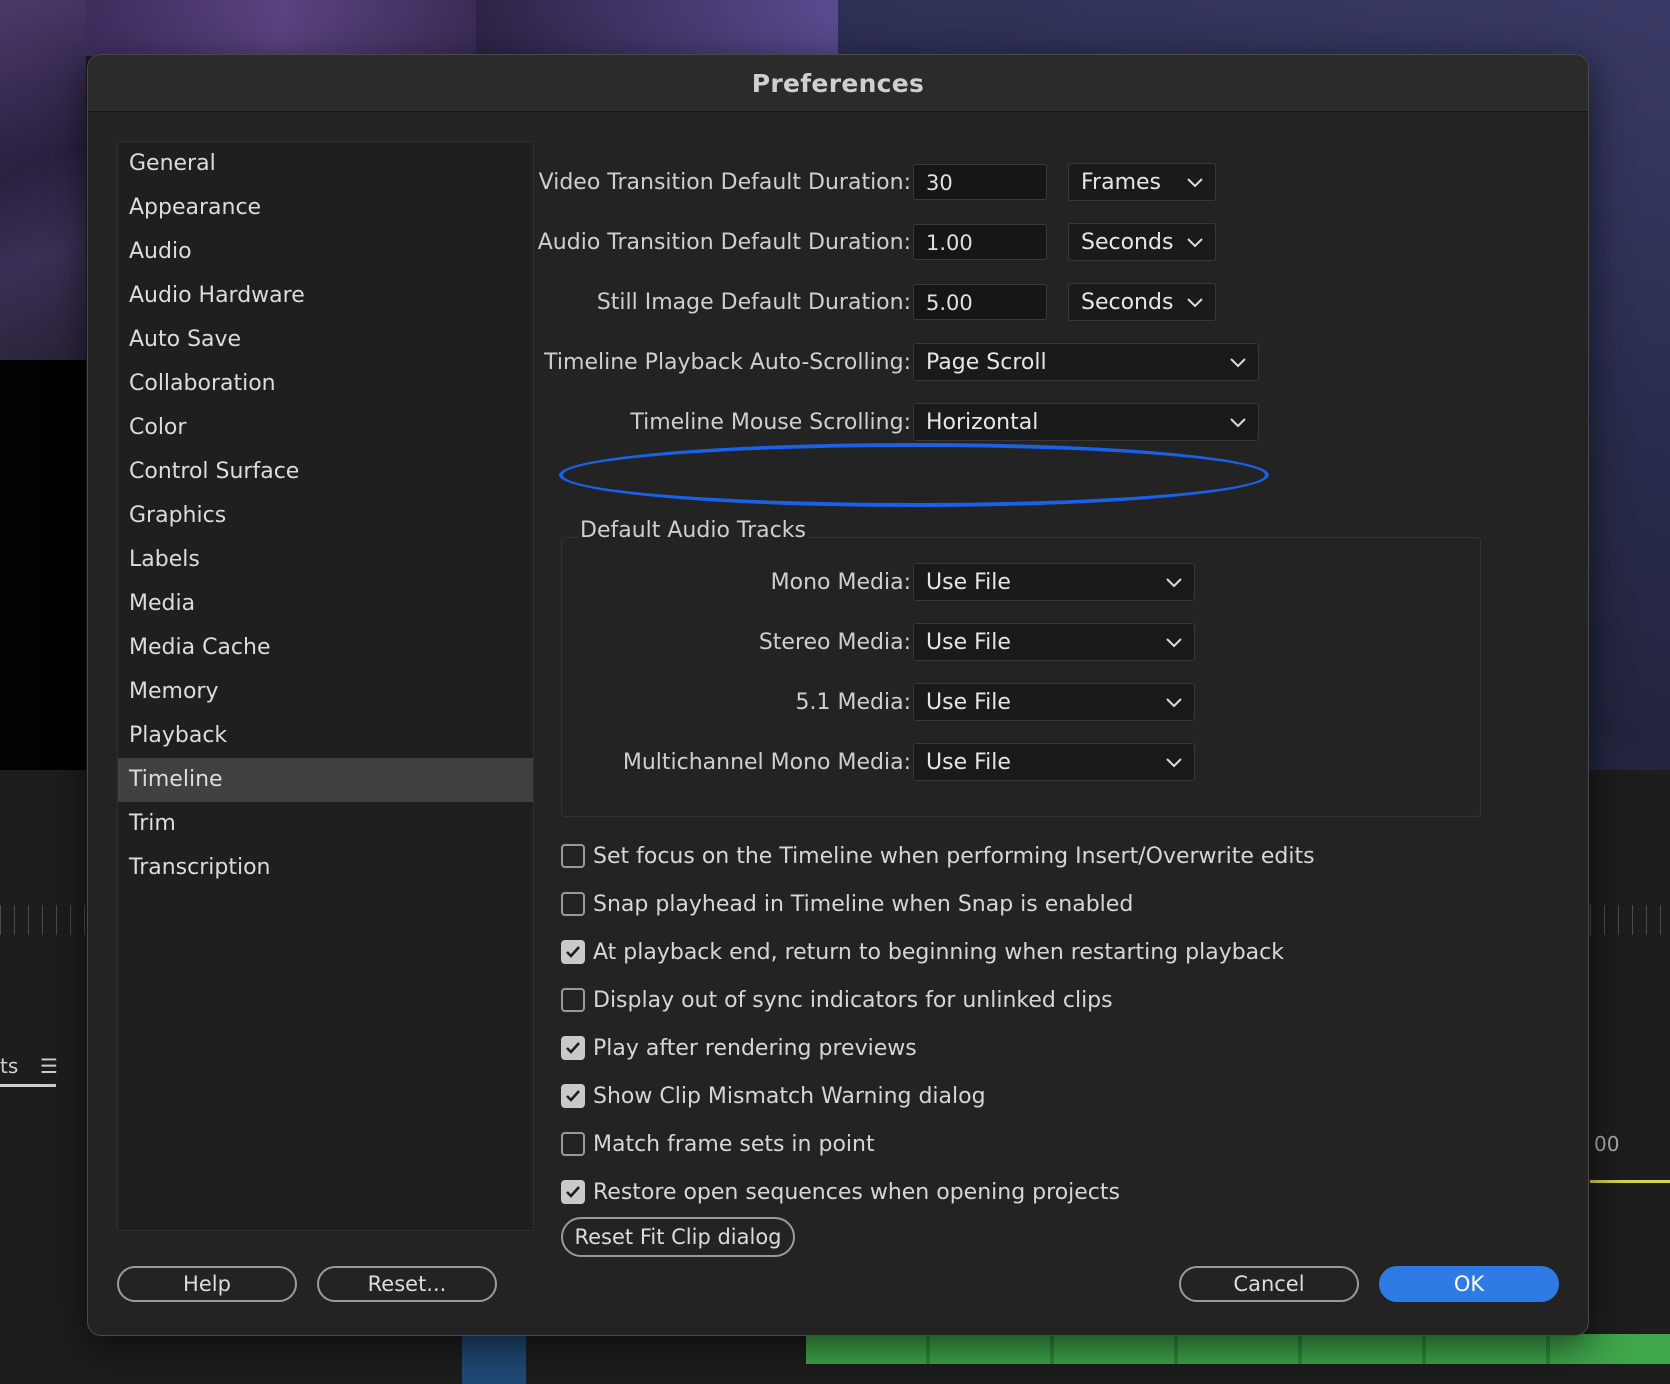 The width and height of the screenshot is (1670, 1384). I want to click on help-button: Help, so click(207, 1284).